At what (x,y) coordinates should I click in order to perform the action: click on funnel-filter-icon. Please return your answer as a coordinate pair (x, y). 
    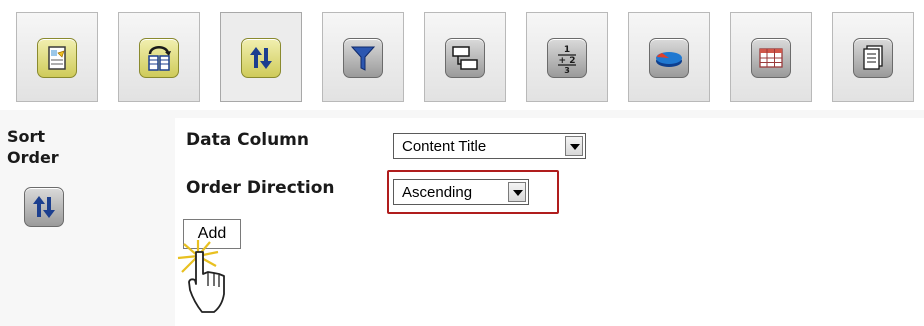
    Looking at the image, I should click on (363, 58).